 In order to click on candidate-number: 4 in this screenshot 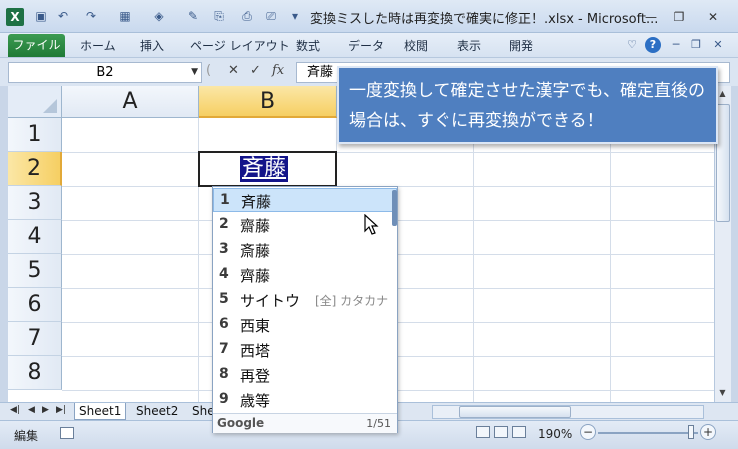, I will do `click(224, 274)`.